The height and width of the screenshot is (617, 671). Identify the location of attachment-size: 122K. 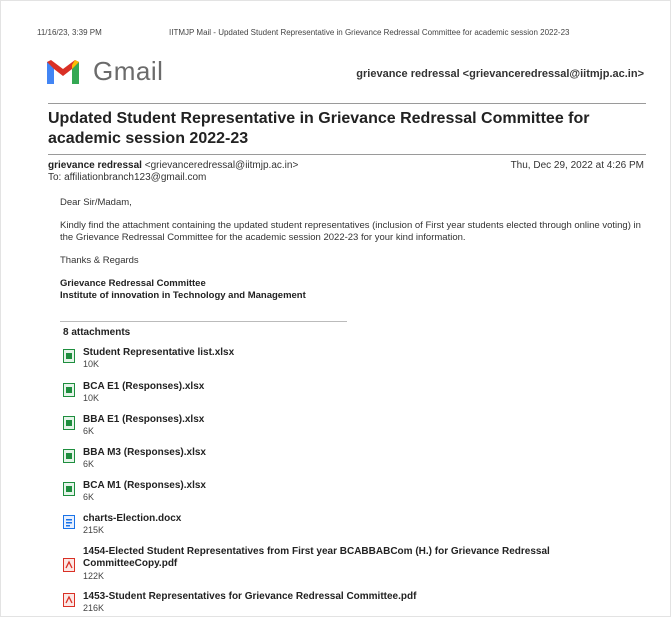
(94, 576).